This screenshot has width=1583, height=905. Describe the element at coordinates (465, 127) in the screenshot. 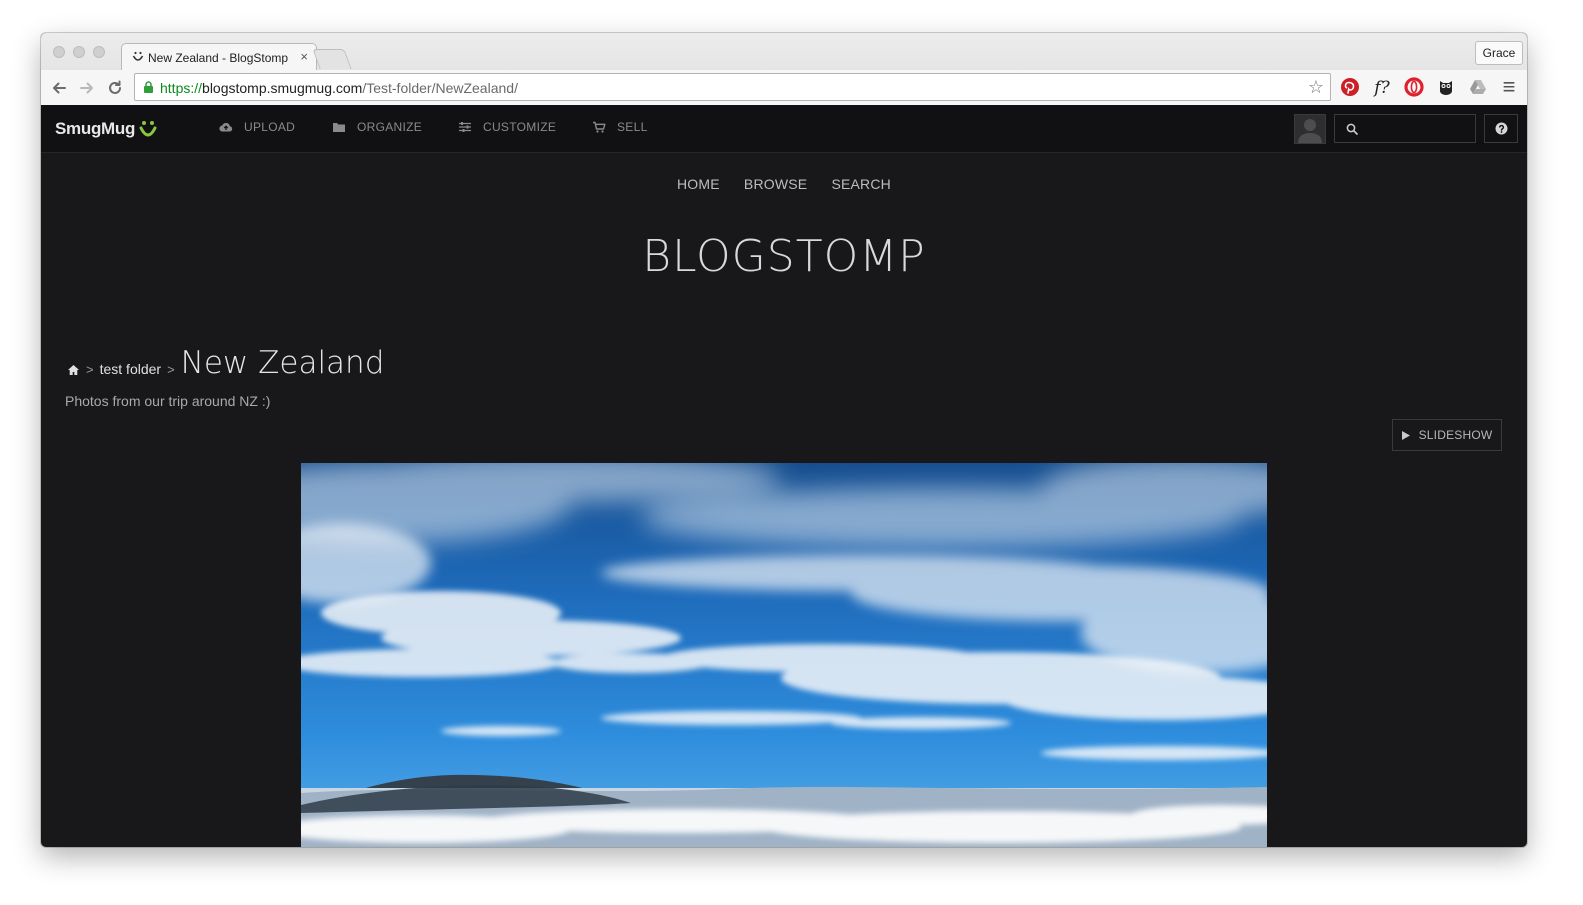

I see `sliders-icon` at that location.